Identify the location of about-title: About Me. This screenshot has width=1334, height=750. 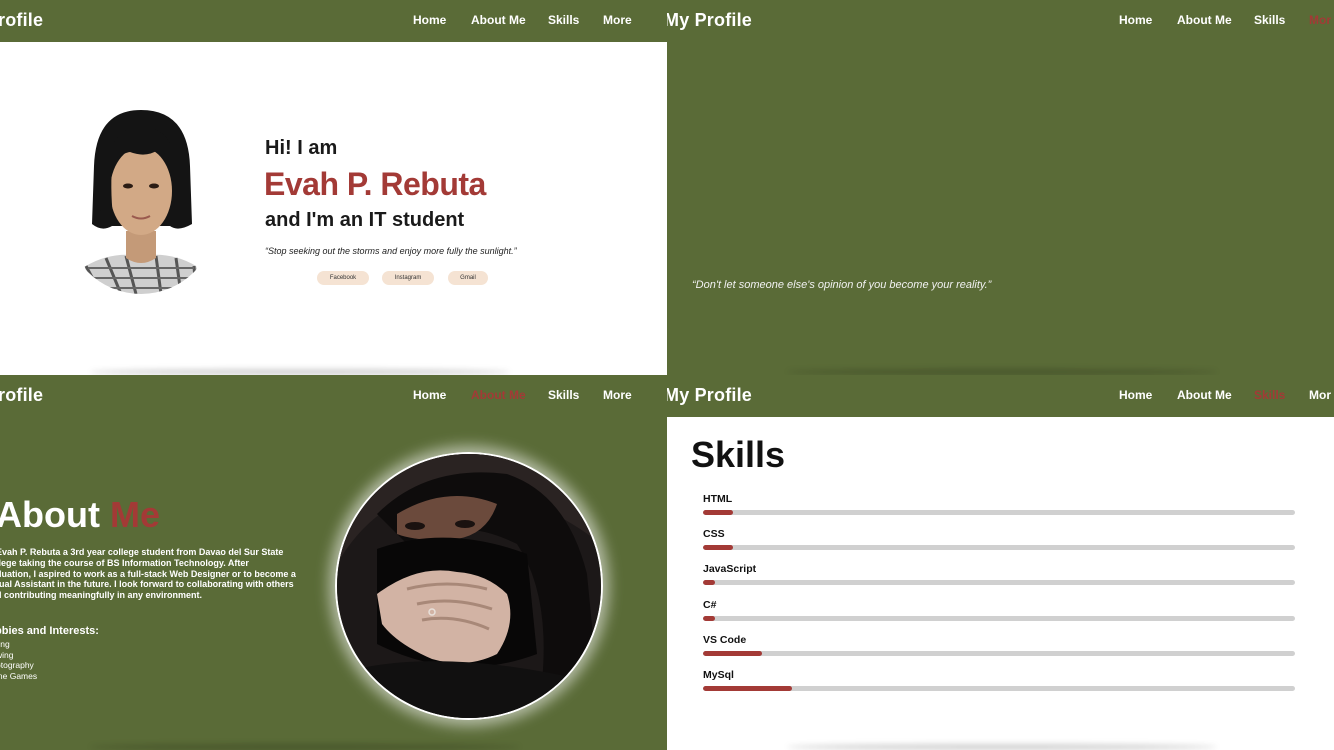
(80, 515).